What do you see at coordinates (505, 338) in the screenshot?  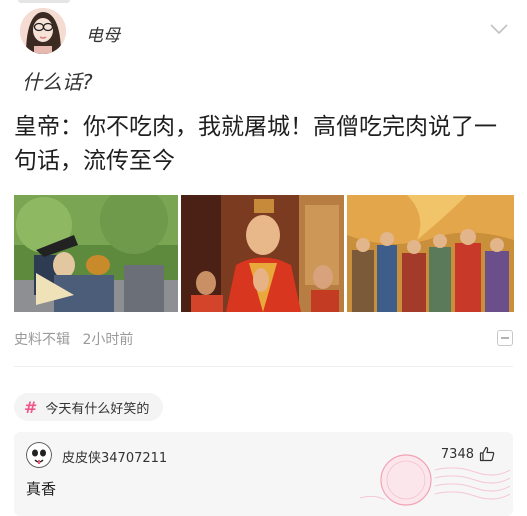 I see `collapse-button` at bounding box center [505, 338].